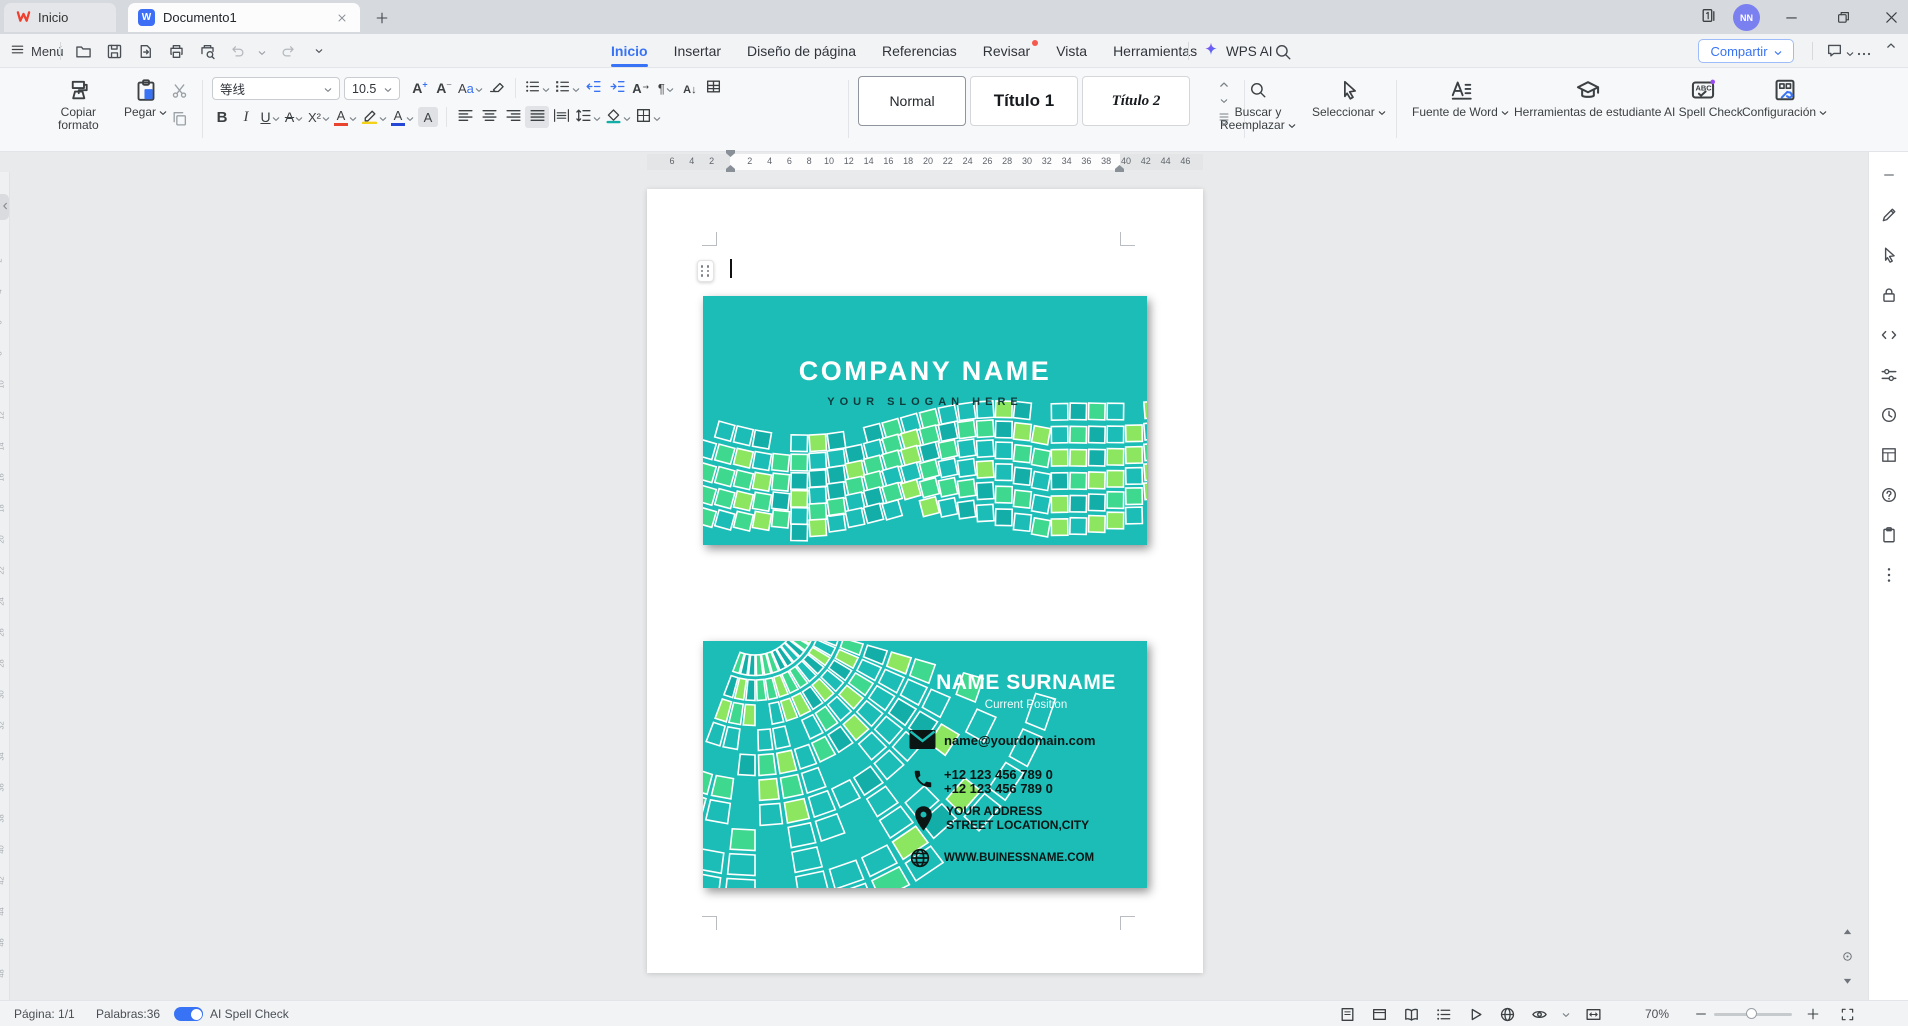 The image size is (1908, 1026). I want to click on restore-button, so click(1843, 17).